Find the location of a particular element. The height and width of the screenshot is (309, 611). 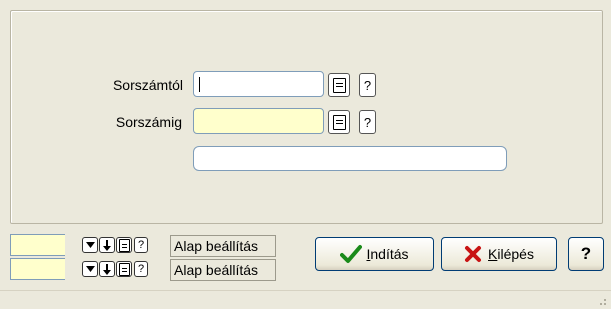

exit-label: ilépés is located at coordinates (515, 254).